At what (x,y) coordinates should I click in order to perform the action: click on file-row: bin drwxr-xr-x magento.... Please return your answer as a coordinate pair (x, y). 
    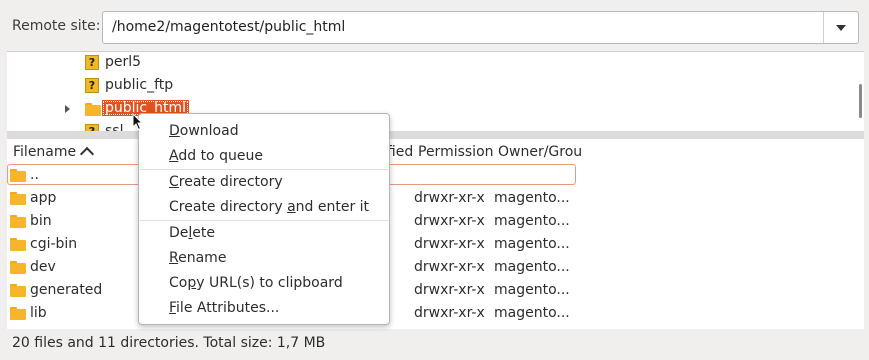
    Looking at the image, I should click on (435, 221).